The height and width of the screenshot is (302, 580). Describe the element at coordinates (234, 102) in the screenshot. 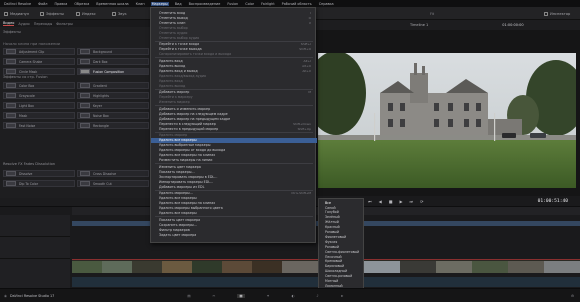

I see `markers-menu-item: Изменить маркер` at that location.